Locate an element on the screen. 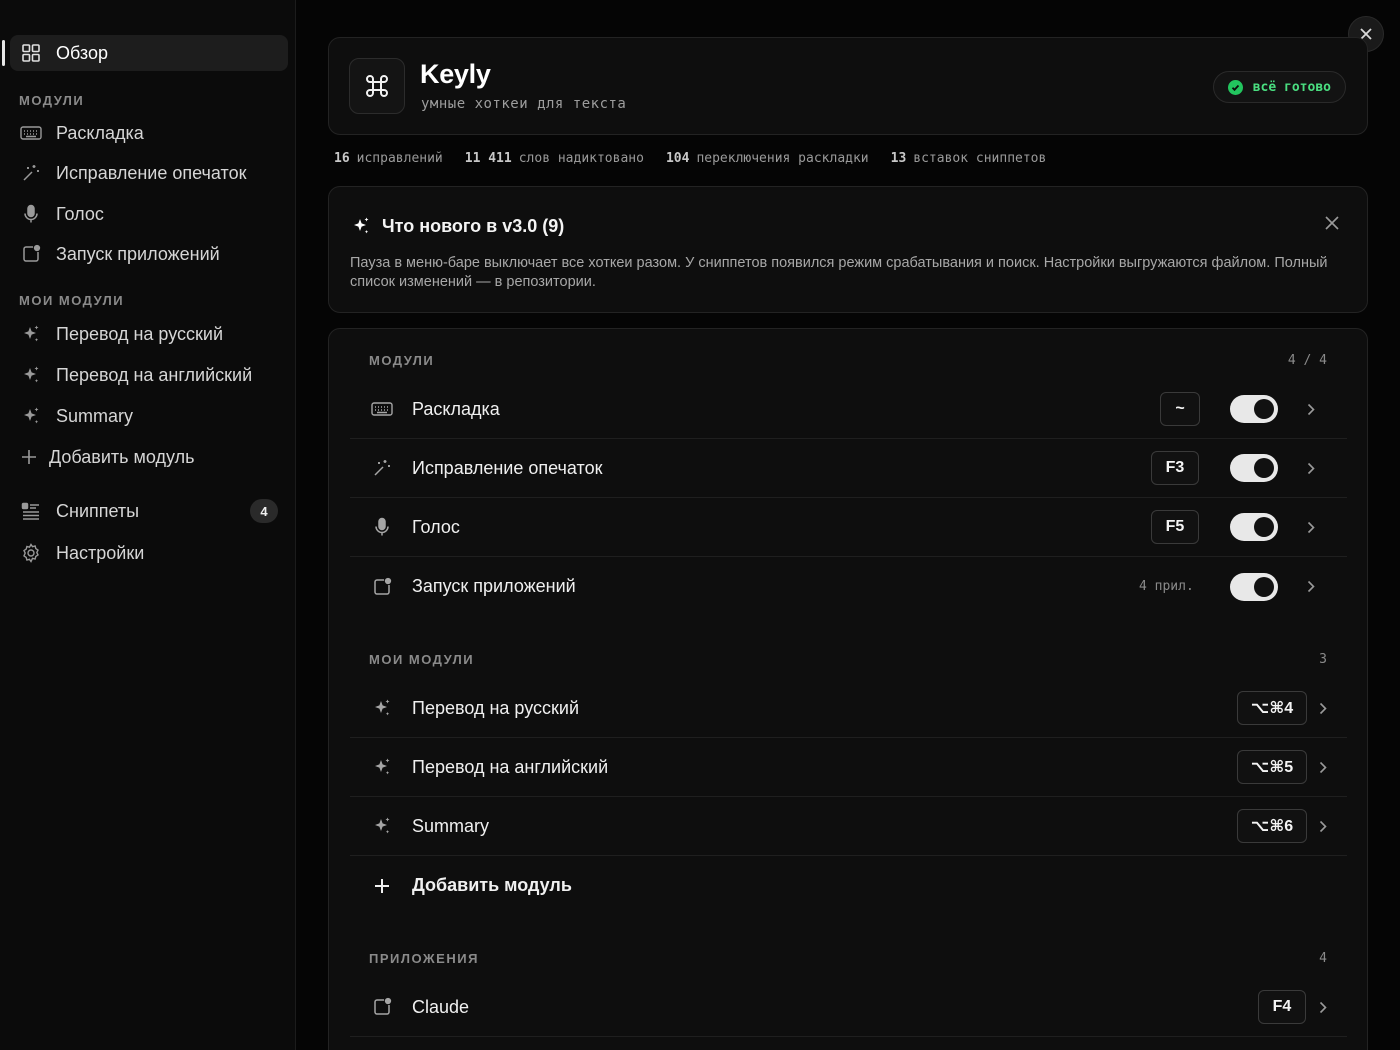 Image resolution: width=1400 pixels, height=1050 pixels. sidebar-add-module: Добавить модуль is located at coordinates (149, 457).